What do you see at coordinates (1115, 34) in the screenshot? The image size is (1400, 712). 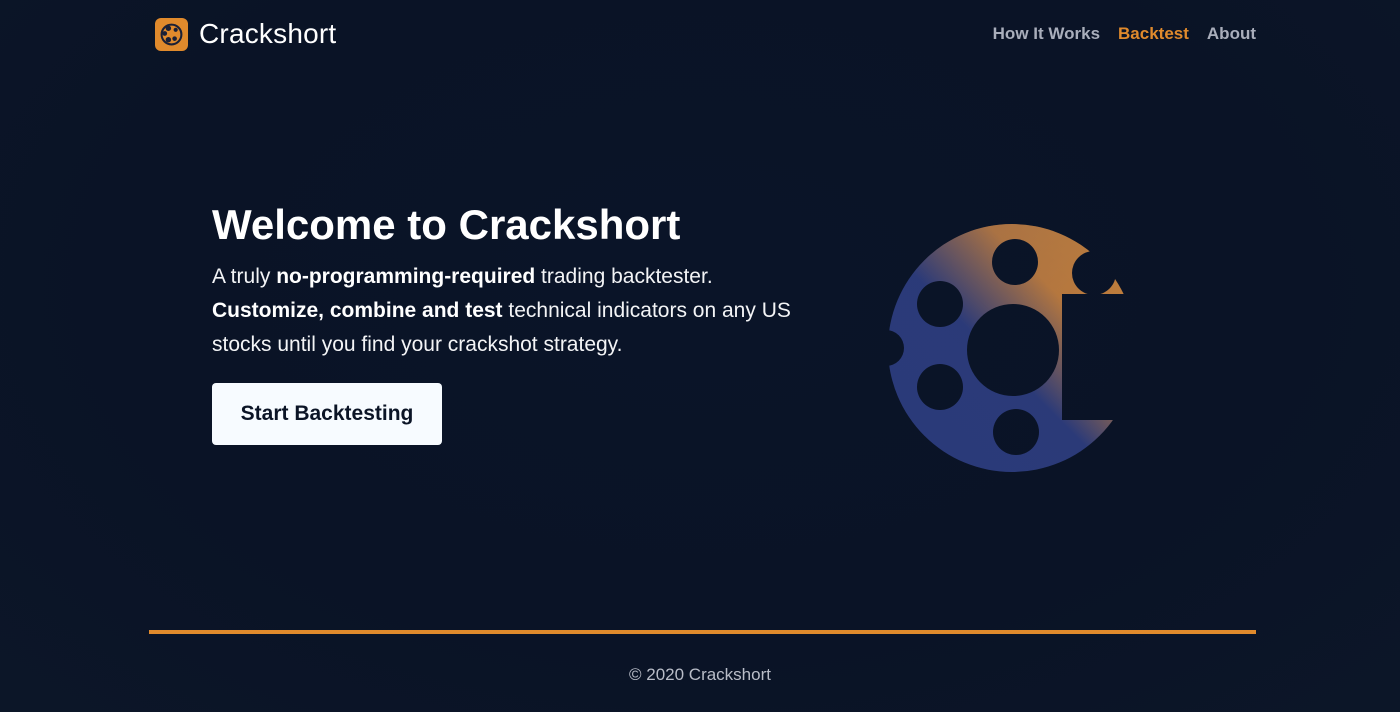 I see `main-nav: How It Works Backtest About` at bounding box center [1115, 34].